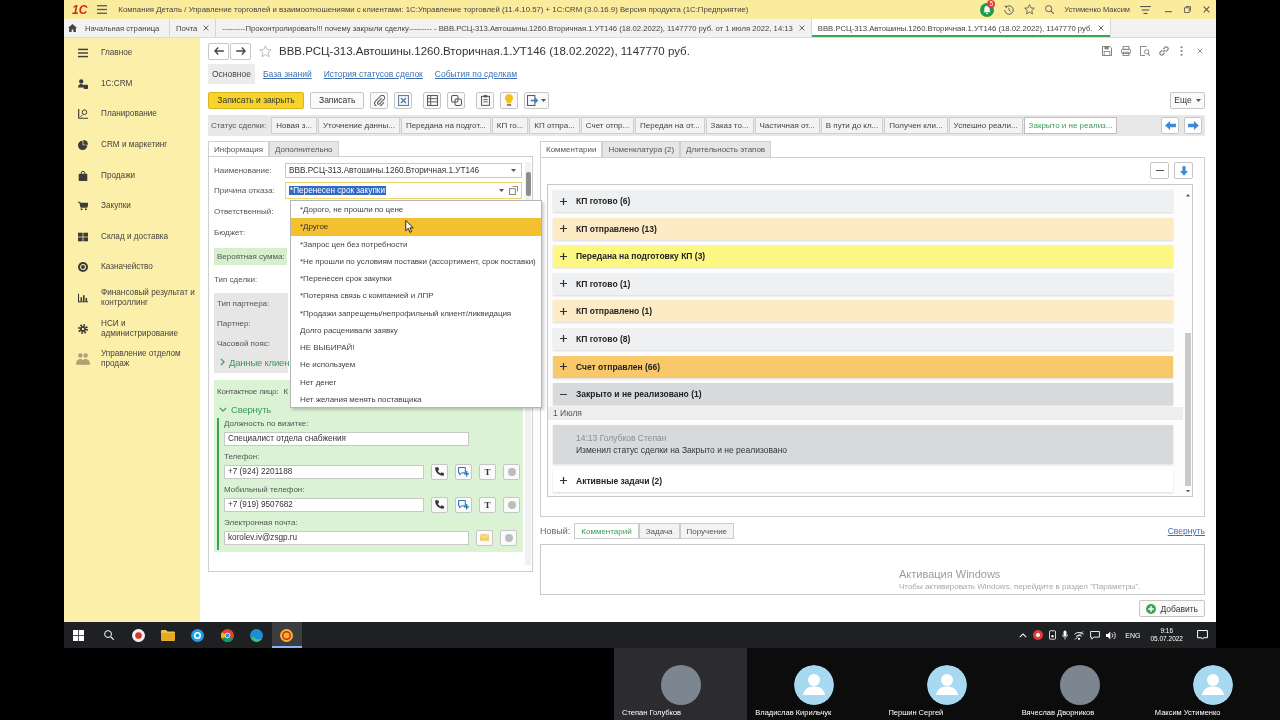  What do you see at coordinates (1038, 635) in the screenshot?
I see `record-icon` at bounding box center [1038, 635].